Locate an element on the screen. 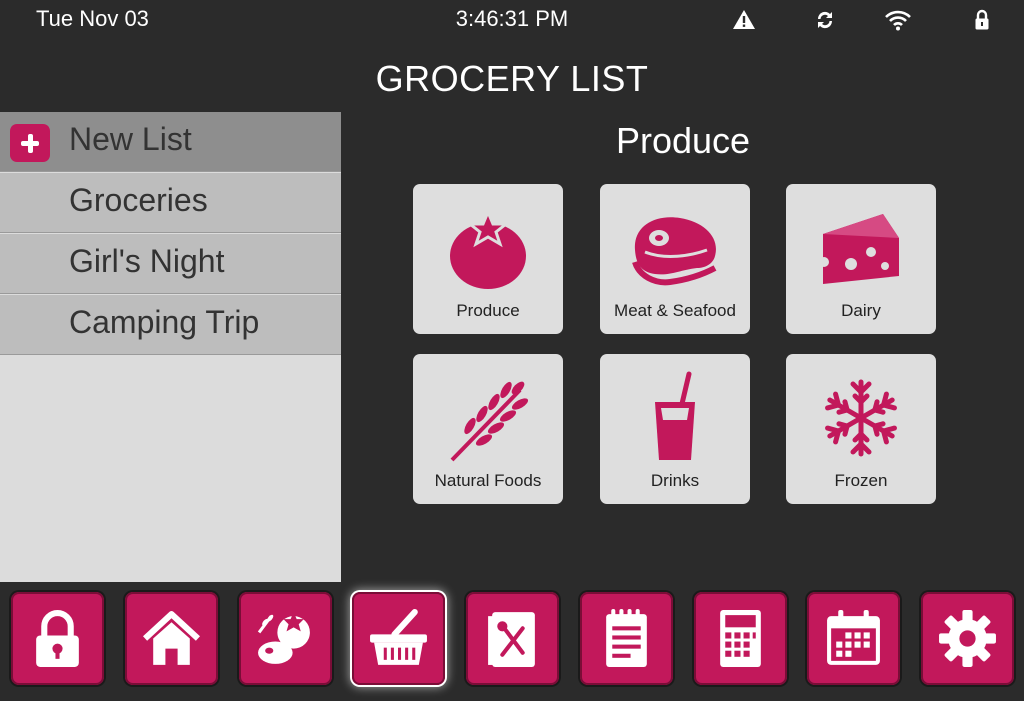  dock-notes-button is located at coordinates (626, 638).